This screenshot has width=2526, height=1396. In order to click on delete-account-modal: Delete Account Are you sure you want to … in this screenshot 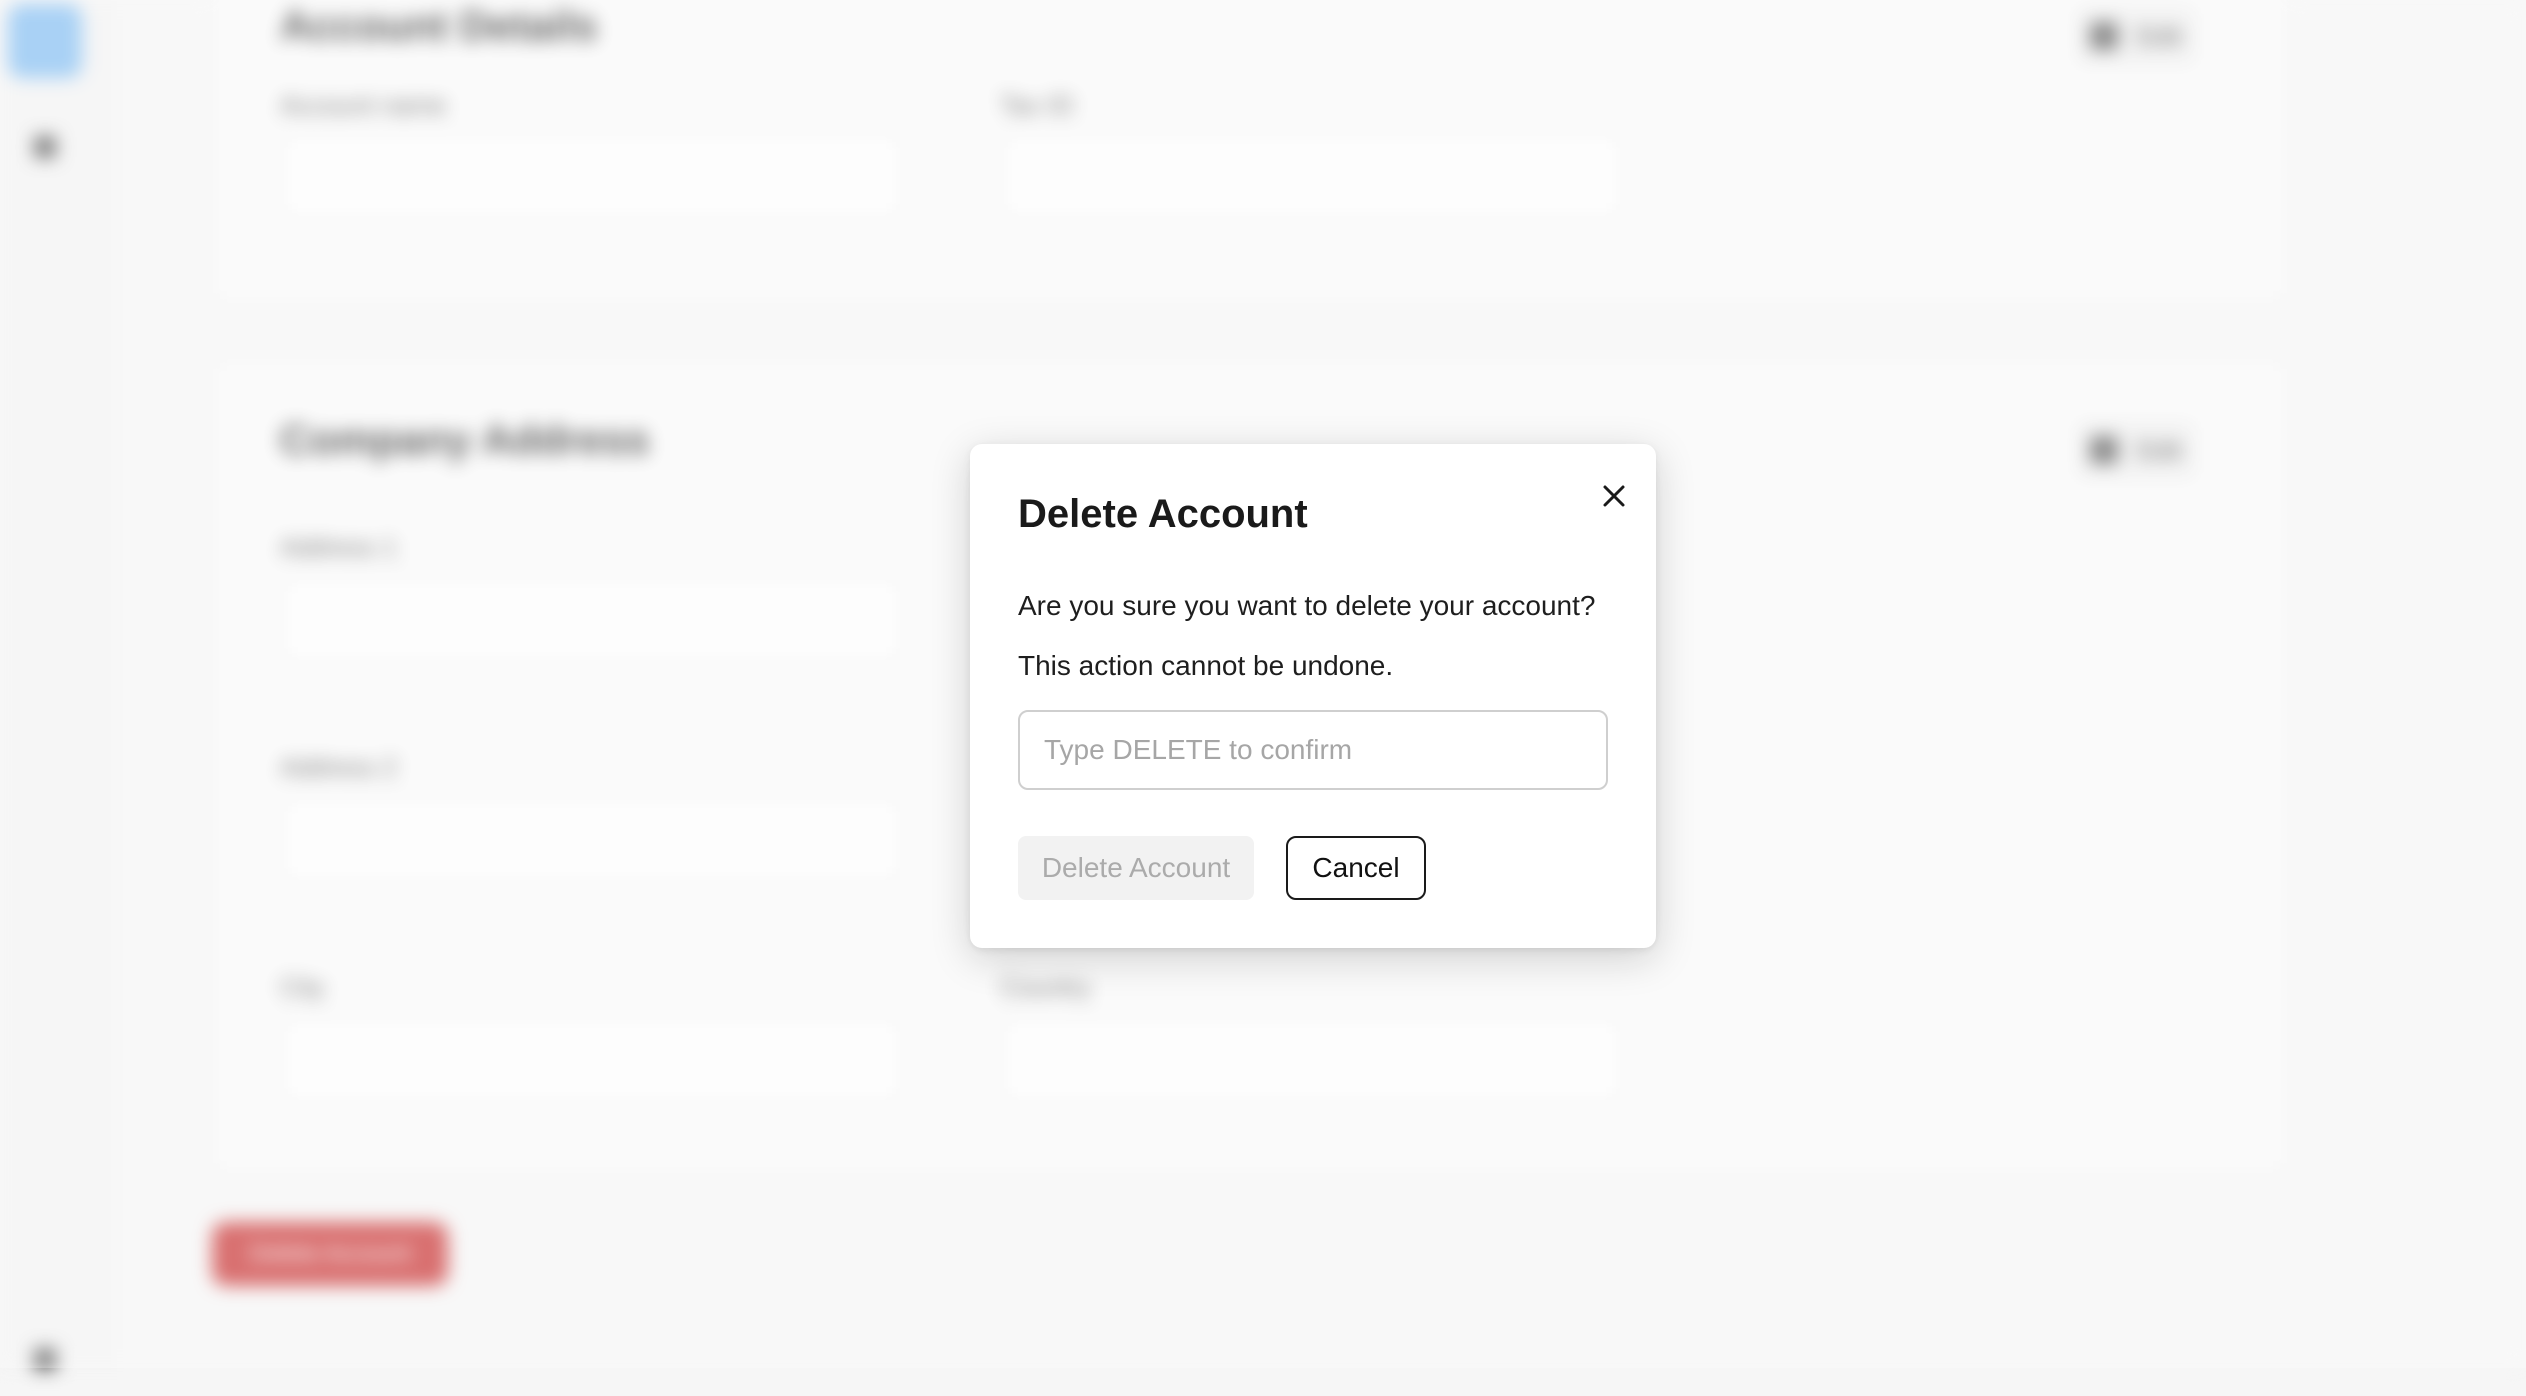, I will do `click(1313, 696)`.